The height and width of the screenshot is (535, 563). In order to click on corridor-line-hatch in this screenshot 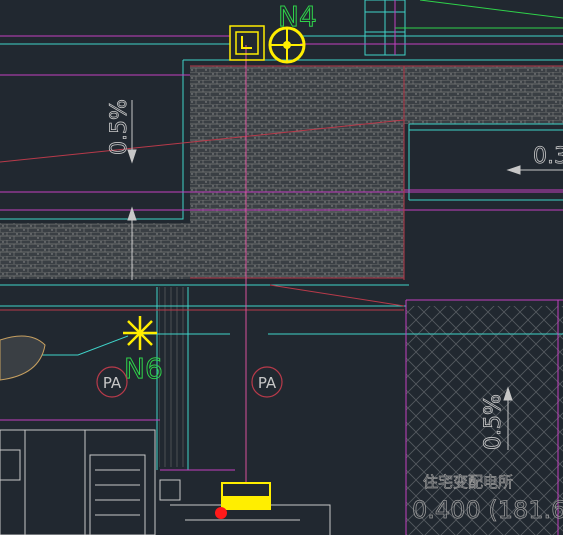, I will do `click(172, 377)`.